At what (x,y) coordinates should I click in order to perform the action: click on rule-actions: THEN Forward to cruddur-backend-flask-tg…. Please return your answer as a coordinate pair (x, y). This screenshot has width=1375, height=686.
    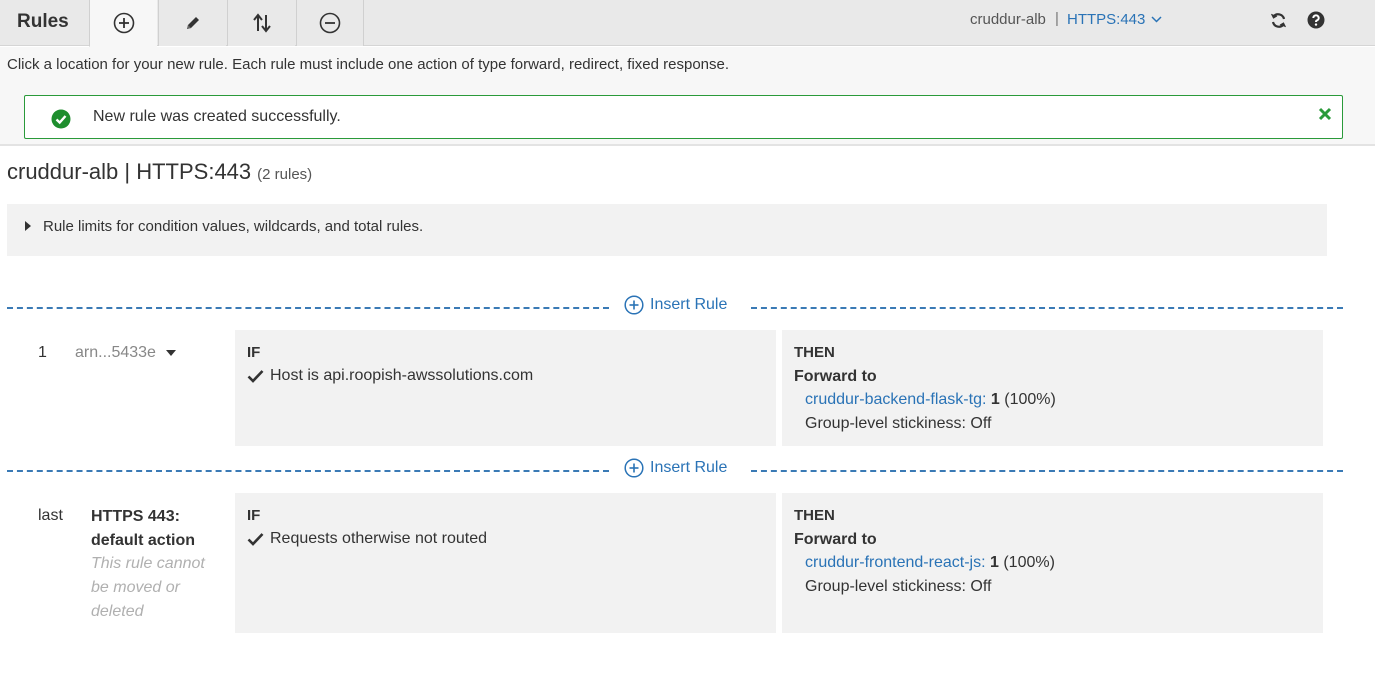
    Looking at the image, I should click on (1052, 388).